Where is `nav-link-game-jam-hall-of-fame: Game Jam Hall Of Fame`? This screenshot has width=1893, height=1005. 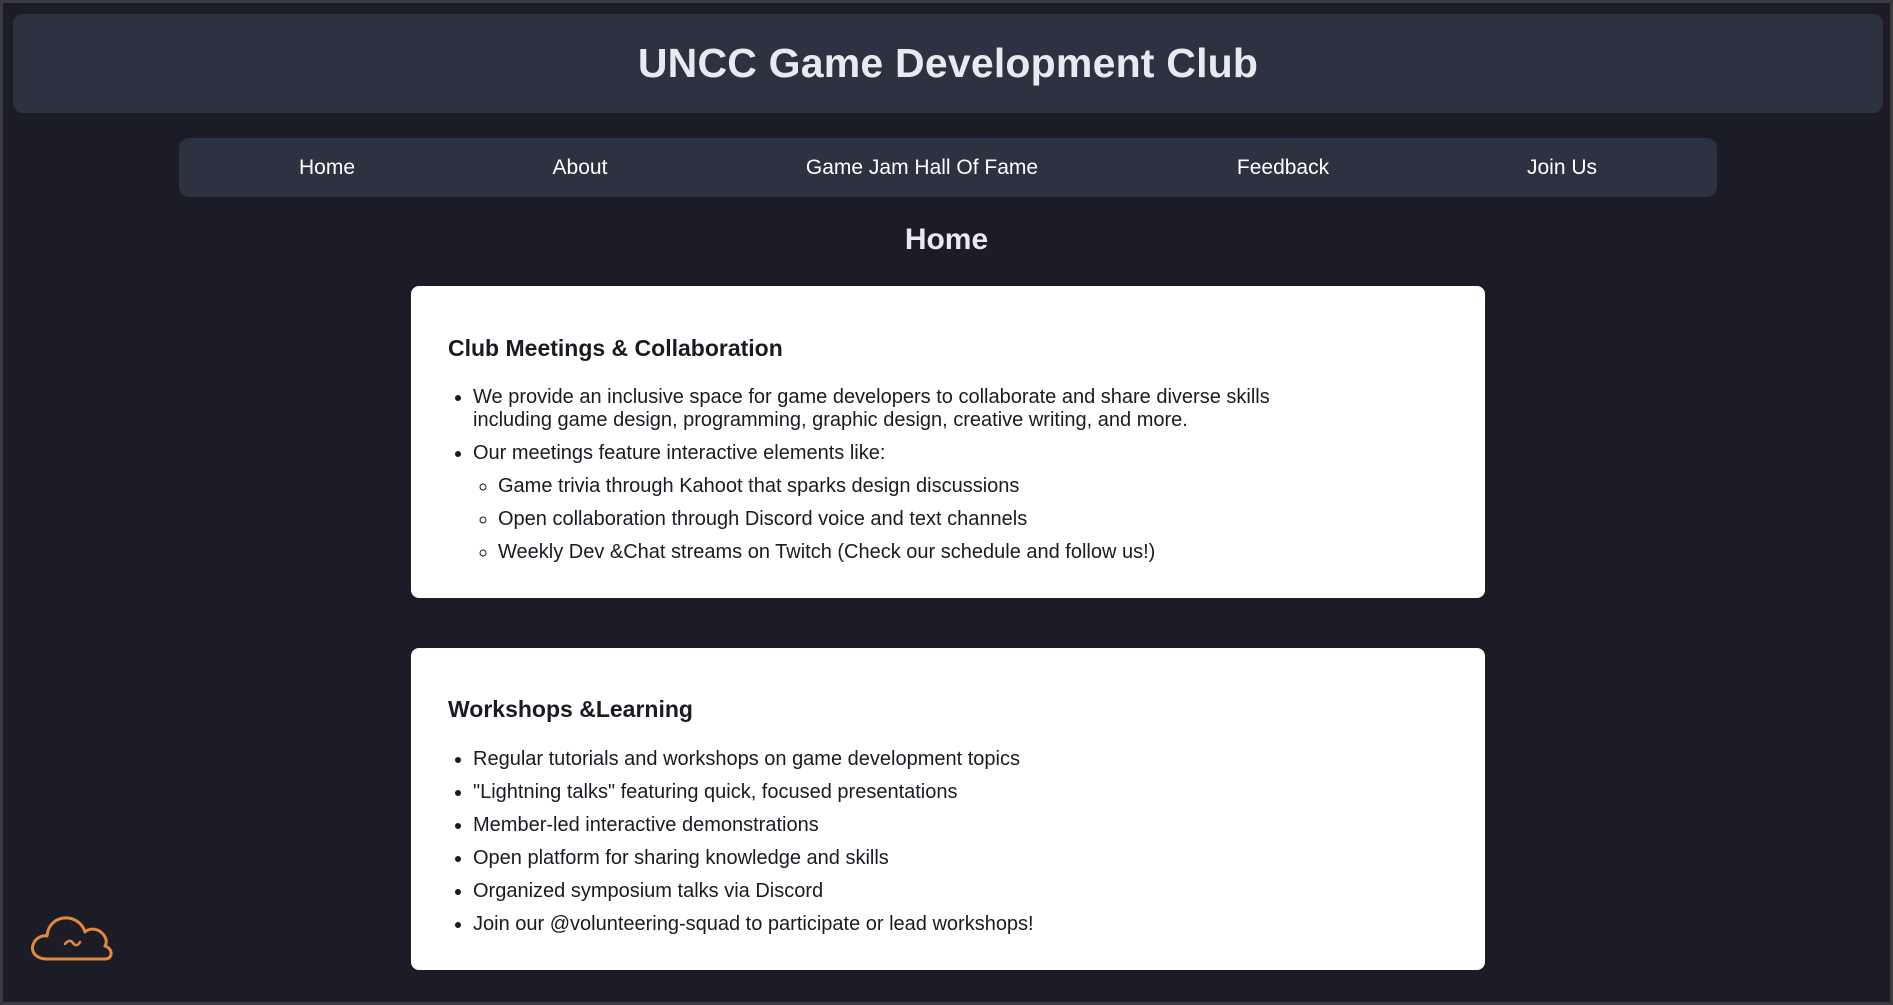 nav-link-game-jam-hall-of-fame: Game Jam Hall Of Fame is located at coordinates (922, 167).